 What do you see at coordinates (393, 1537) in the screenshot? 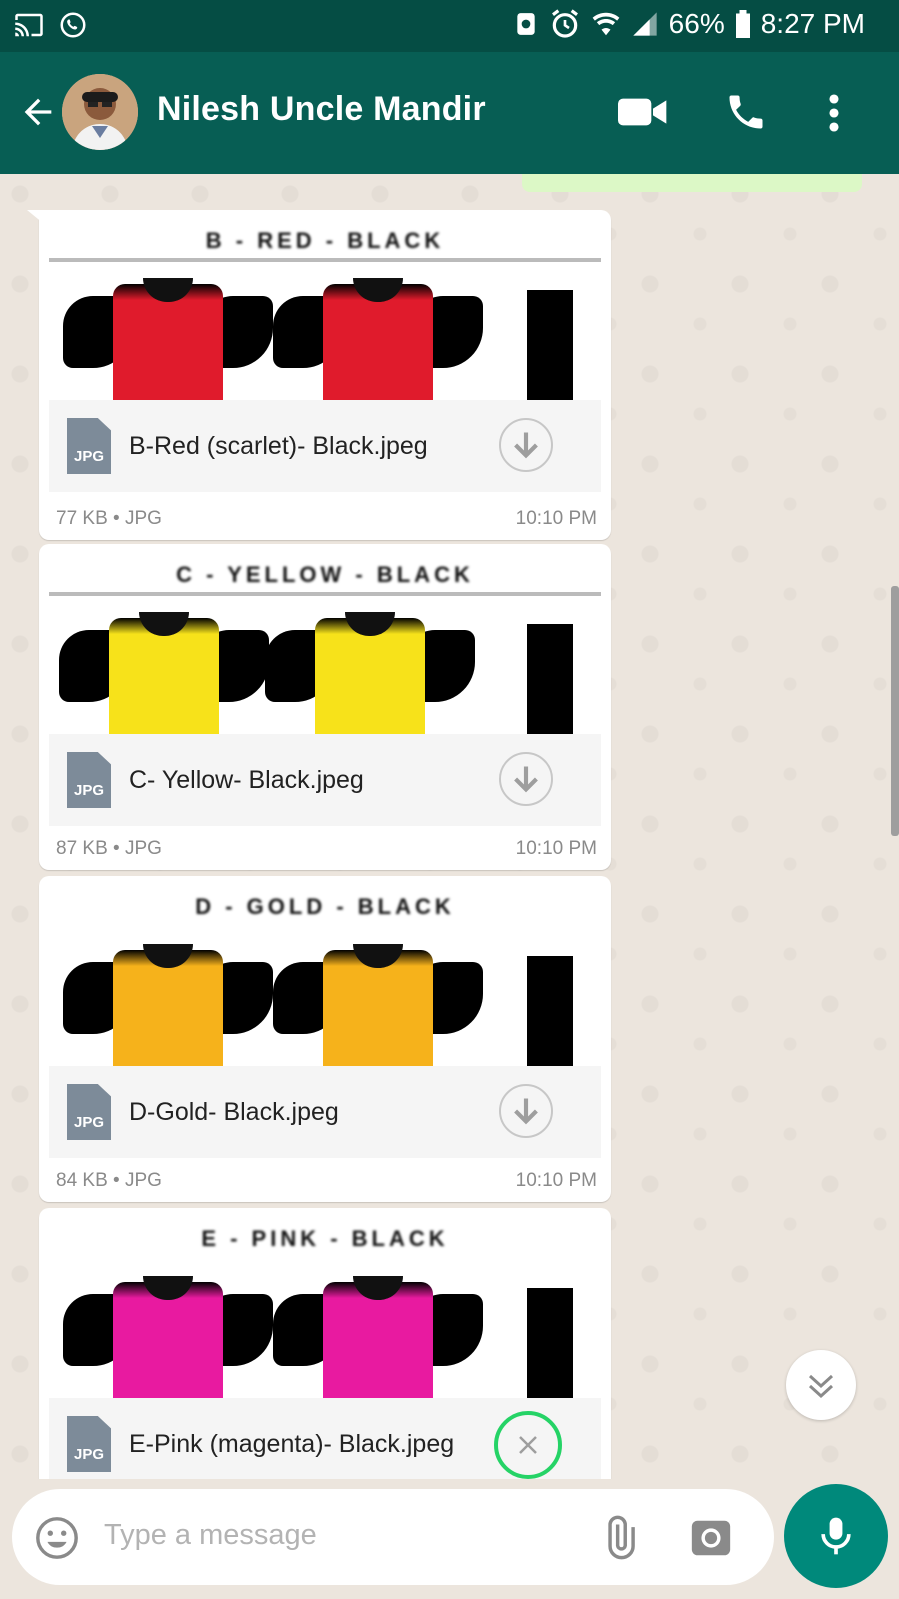
I see `message-composer: Type a message` at bounding box center [393, 1537].